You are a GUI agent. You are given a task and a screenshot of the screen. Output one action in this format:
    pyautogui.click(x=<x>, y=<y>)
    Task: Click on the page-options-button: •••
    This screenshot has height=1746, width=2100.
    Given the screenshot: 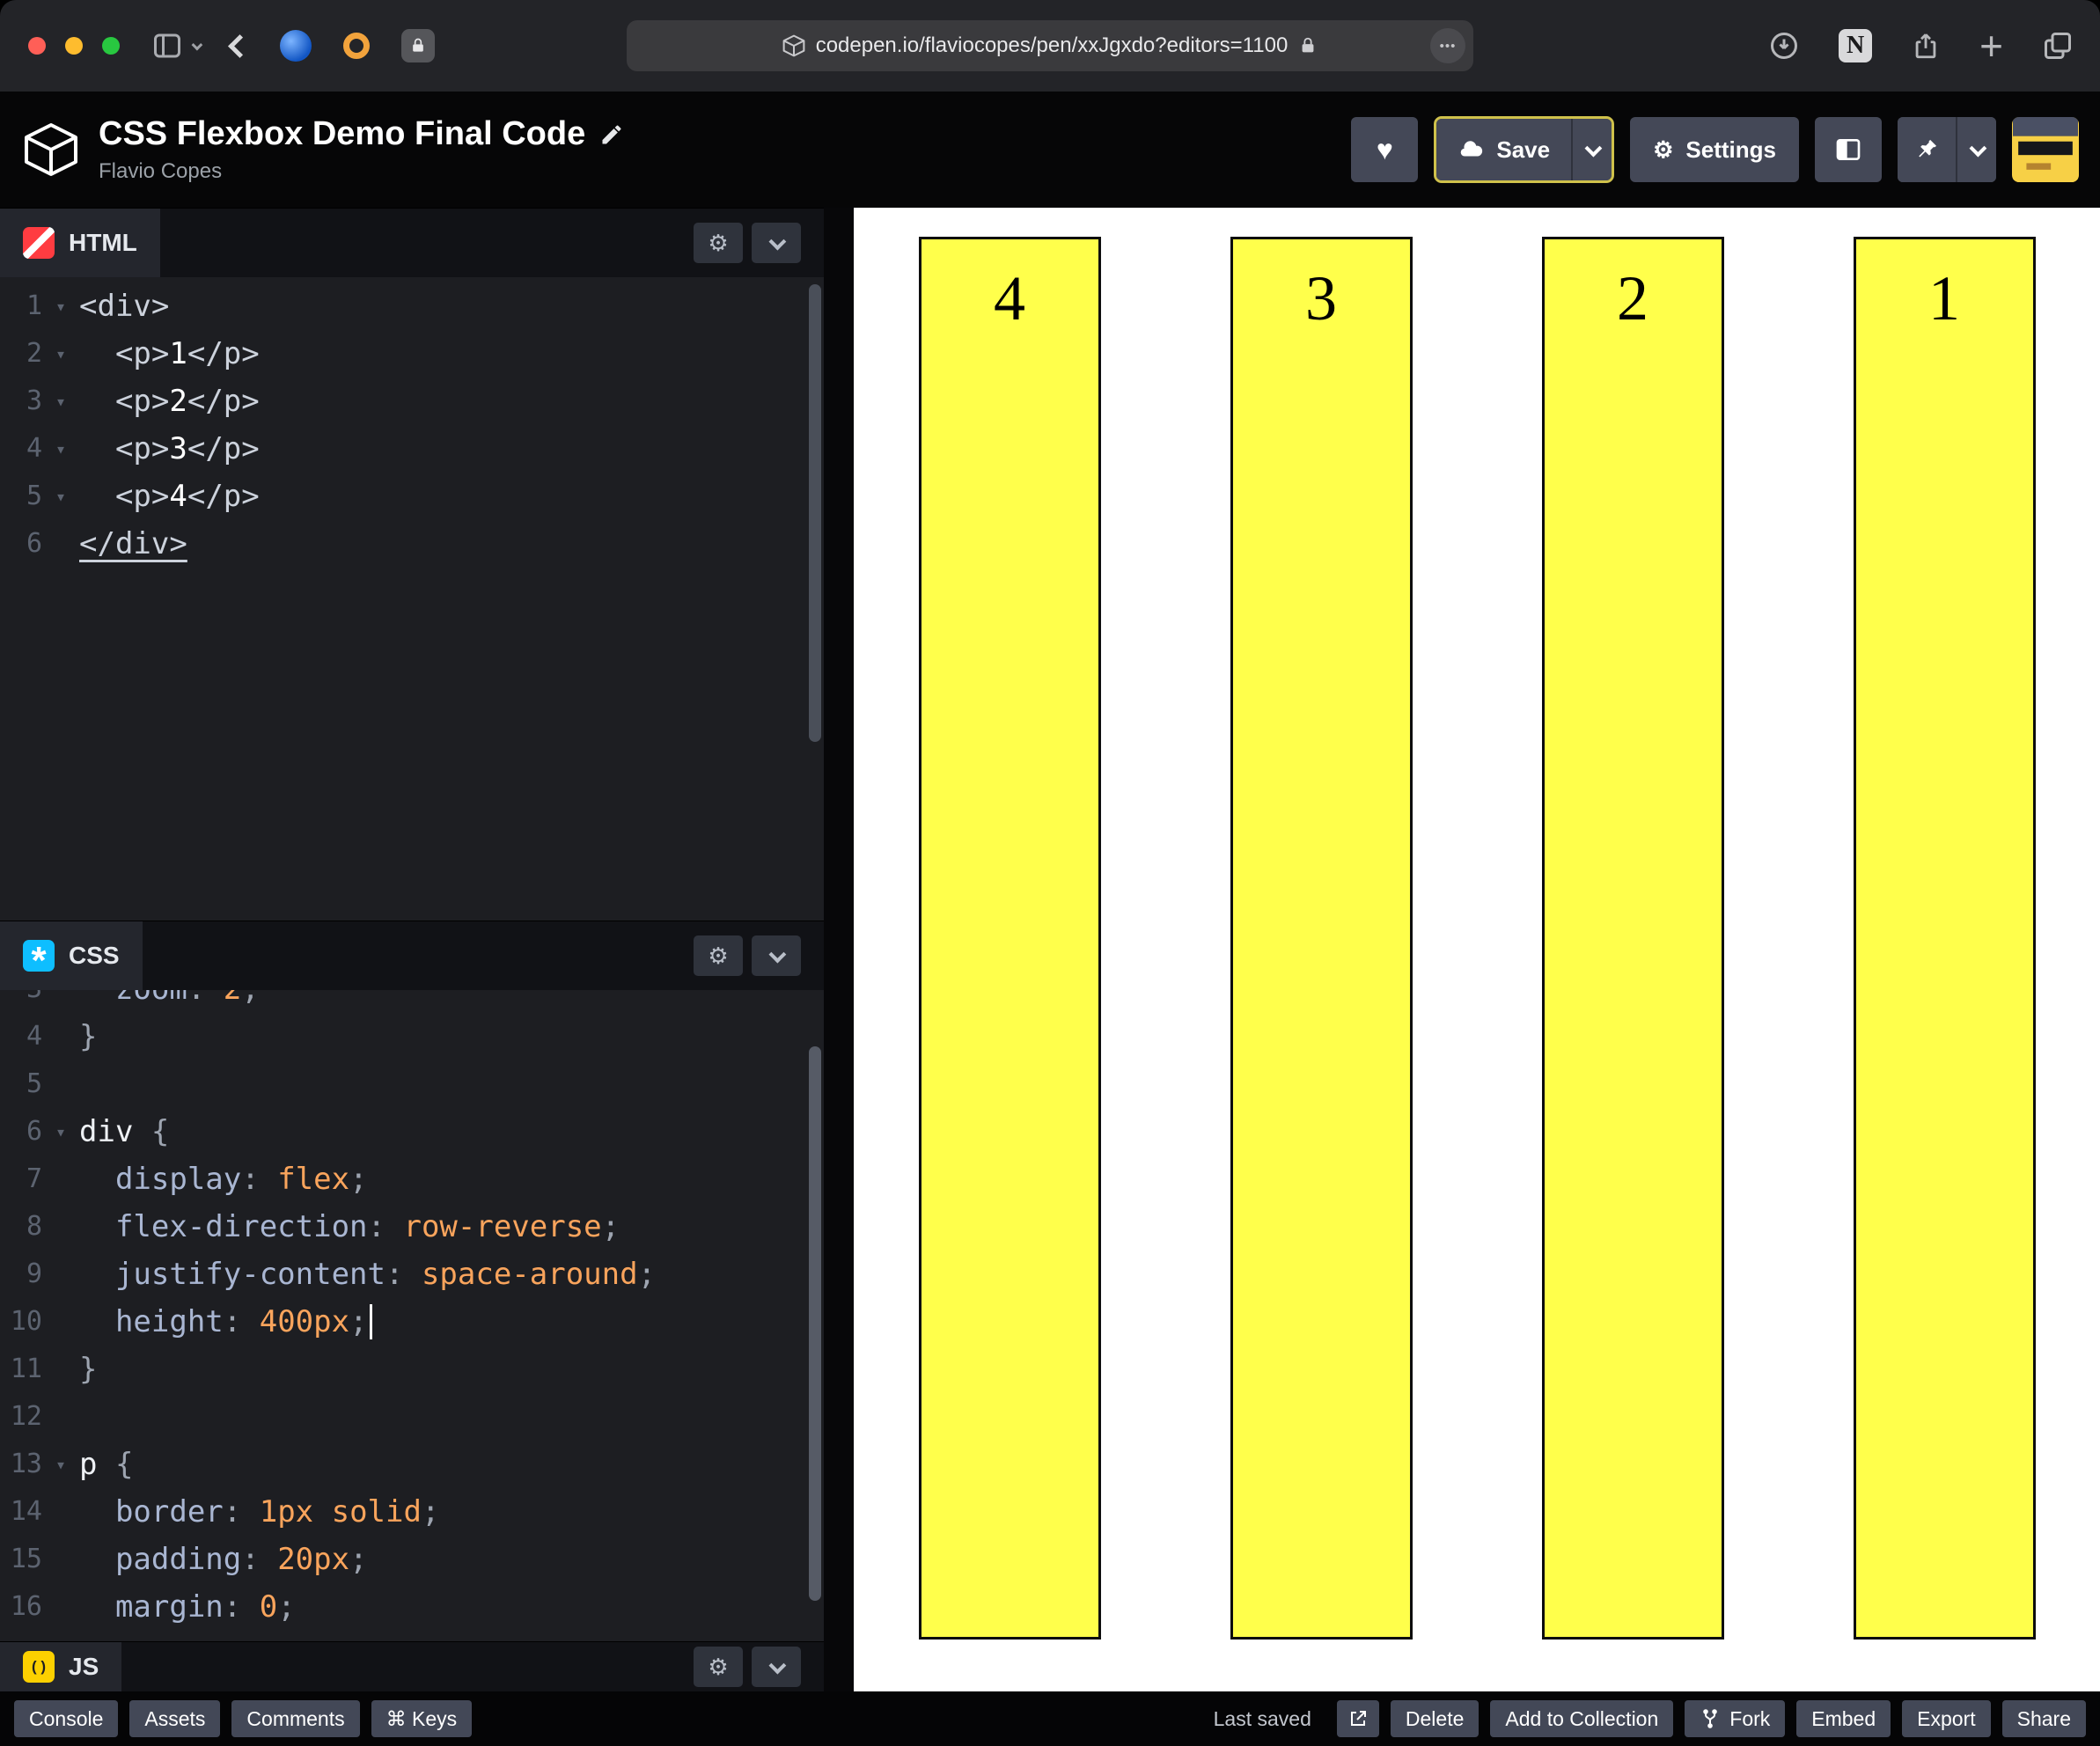 What is the action you would take?
    pyautogui.click(x=1447, y=45)
    